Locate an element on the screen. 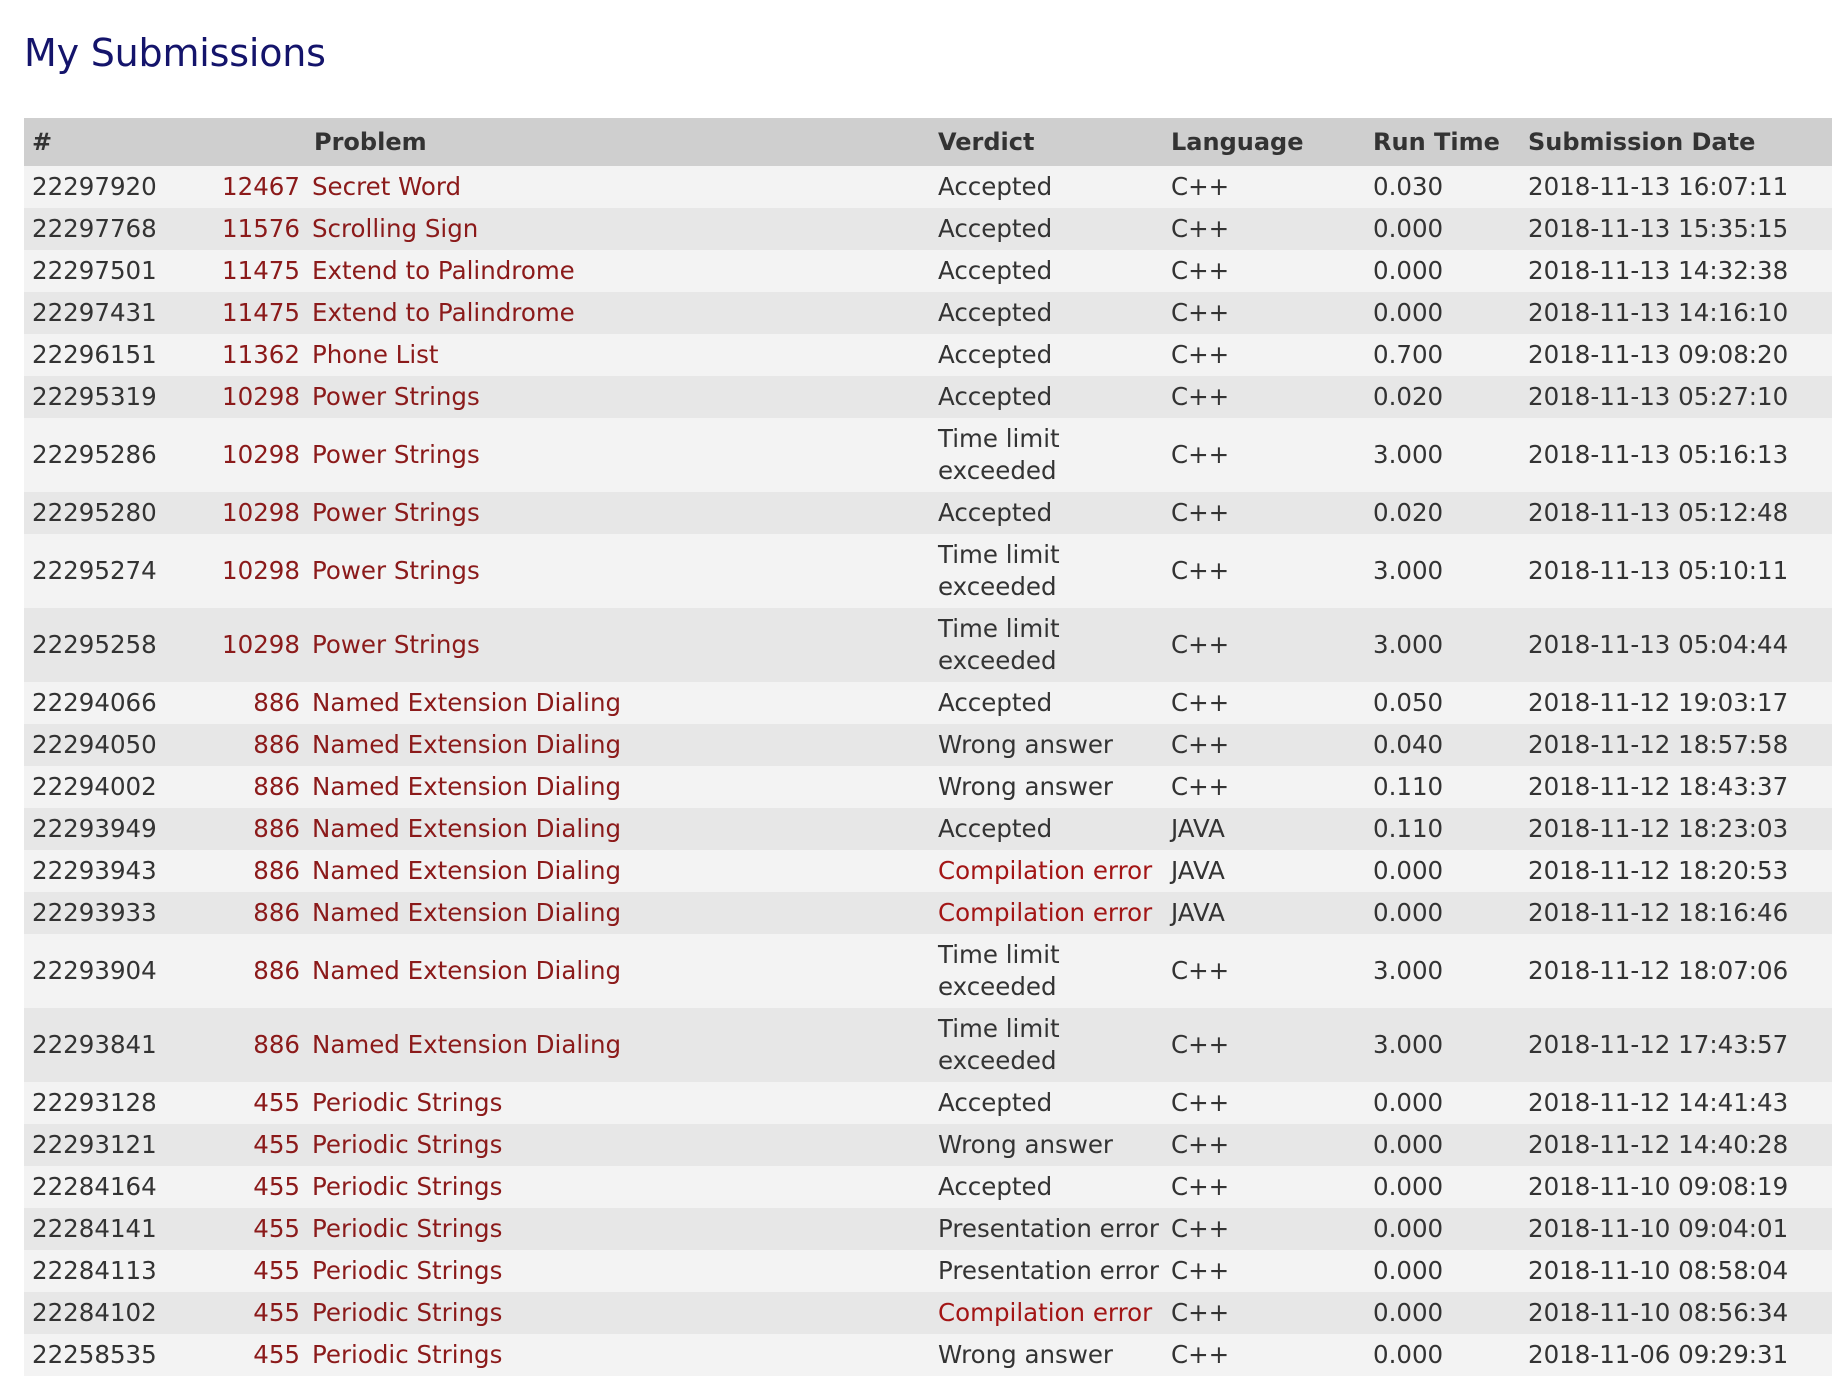 This screenshot has width=1834, height=1384. submission-date: 2018-11-10 09:04:01 is located at coordinates (1676, 1229).